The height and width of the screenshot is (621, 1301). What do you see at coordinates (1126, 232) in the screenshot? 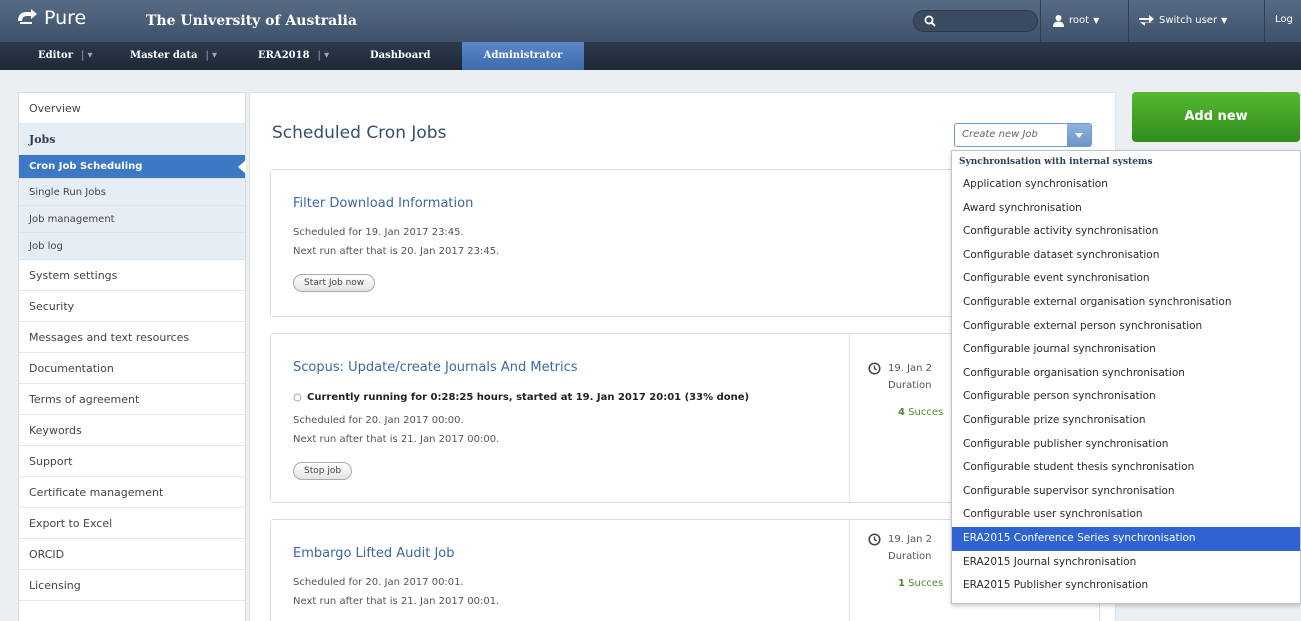
I see `dropdown-item: Configurable activity synchronisation` at bounding box center [1126, 232].